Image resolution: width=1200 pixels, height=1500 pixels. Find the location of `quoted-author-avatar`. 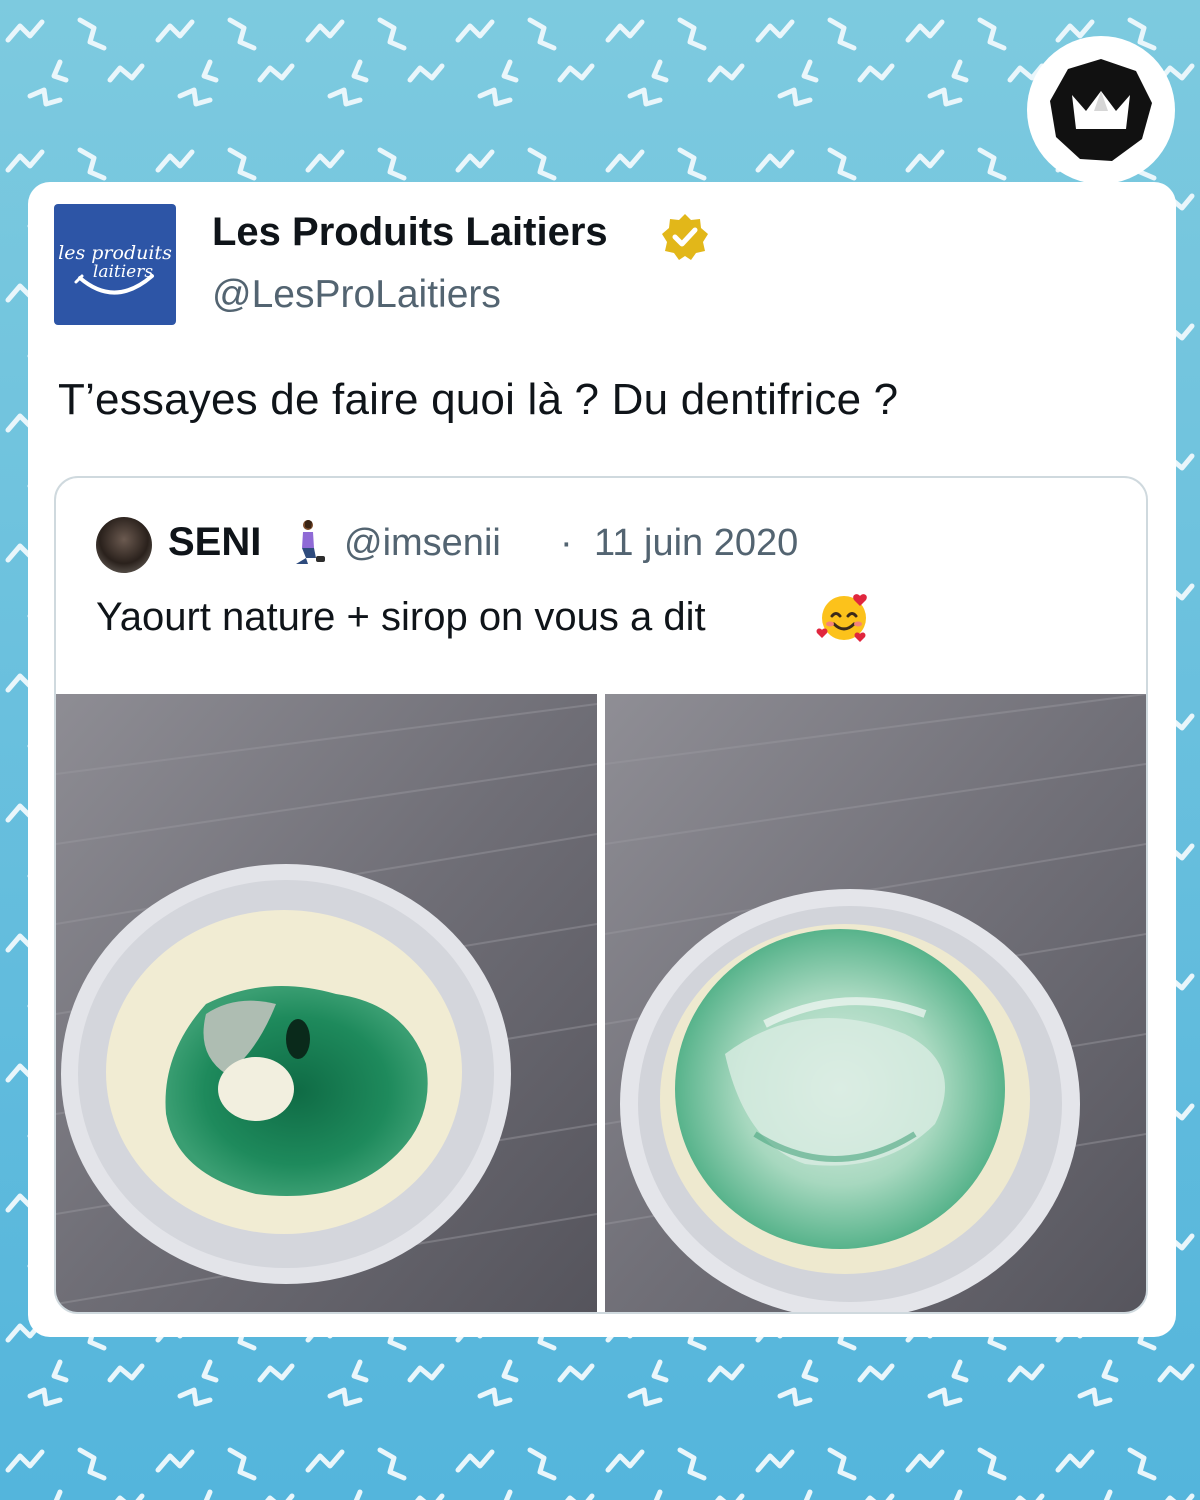

quoted-author-avatar is located at coordinates (124, 545).